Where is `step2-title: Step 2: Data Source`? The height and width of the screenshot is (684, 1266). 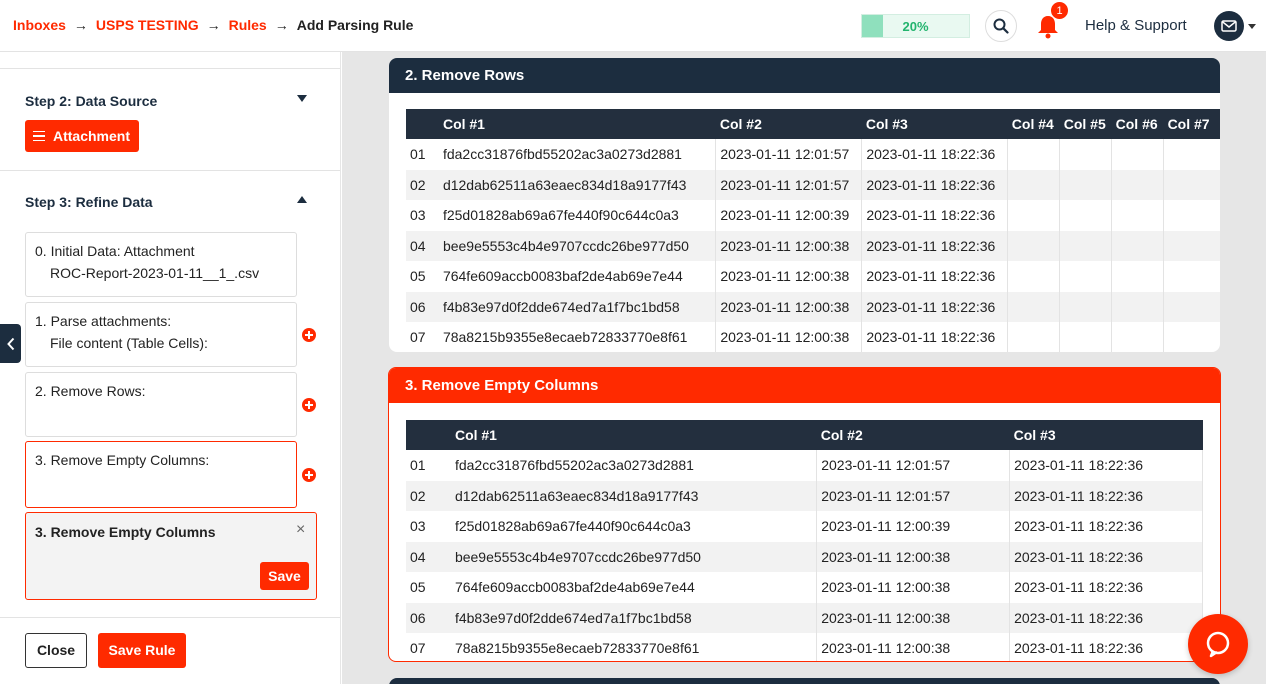 step2-title: Step 2: Data Source is located at coordinates (91, 101).